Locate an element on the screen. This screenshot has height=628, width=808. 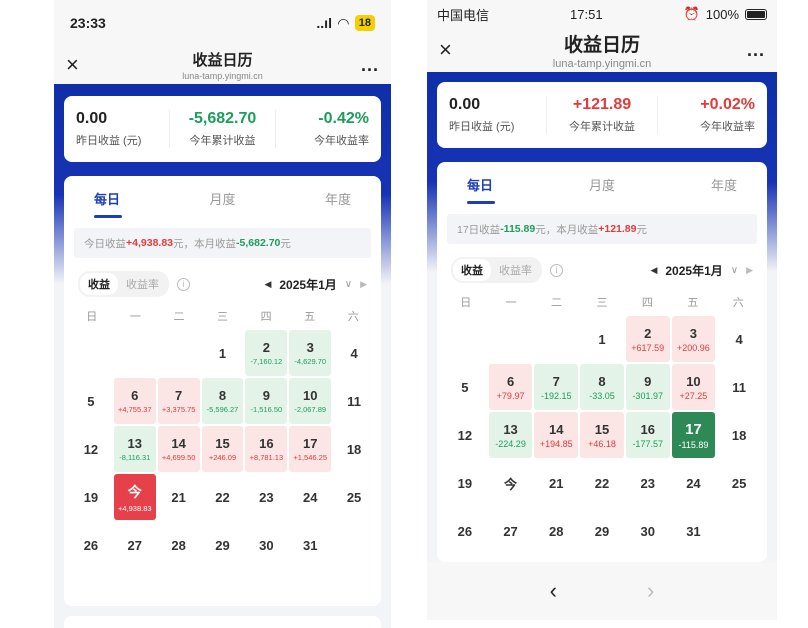
calendar-day: 9 -301.97 is located at coordinates (647, 387).